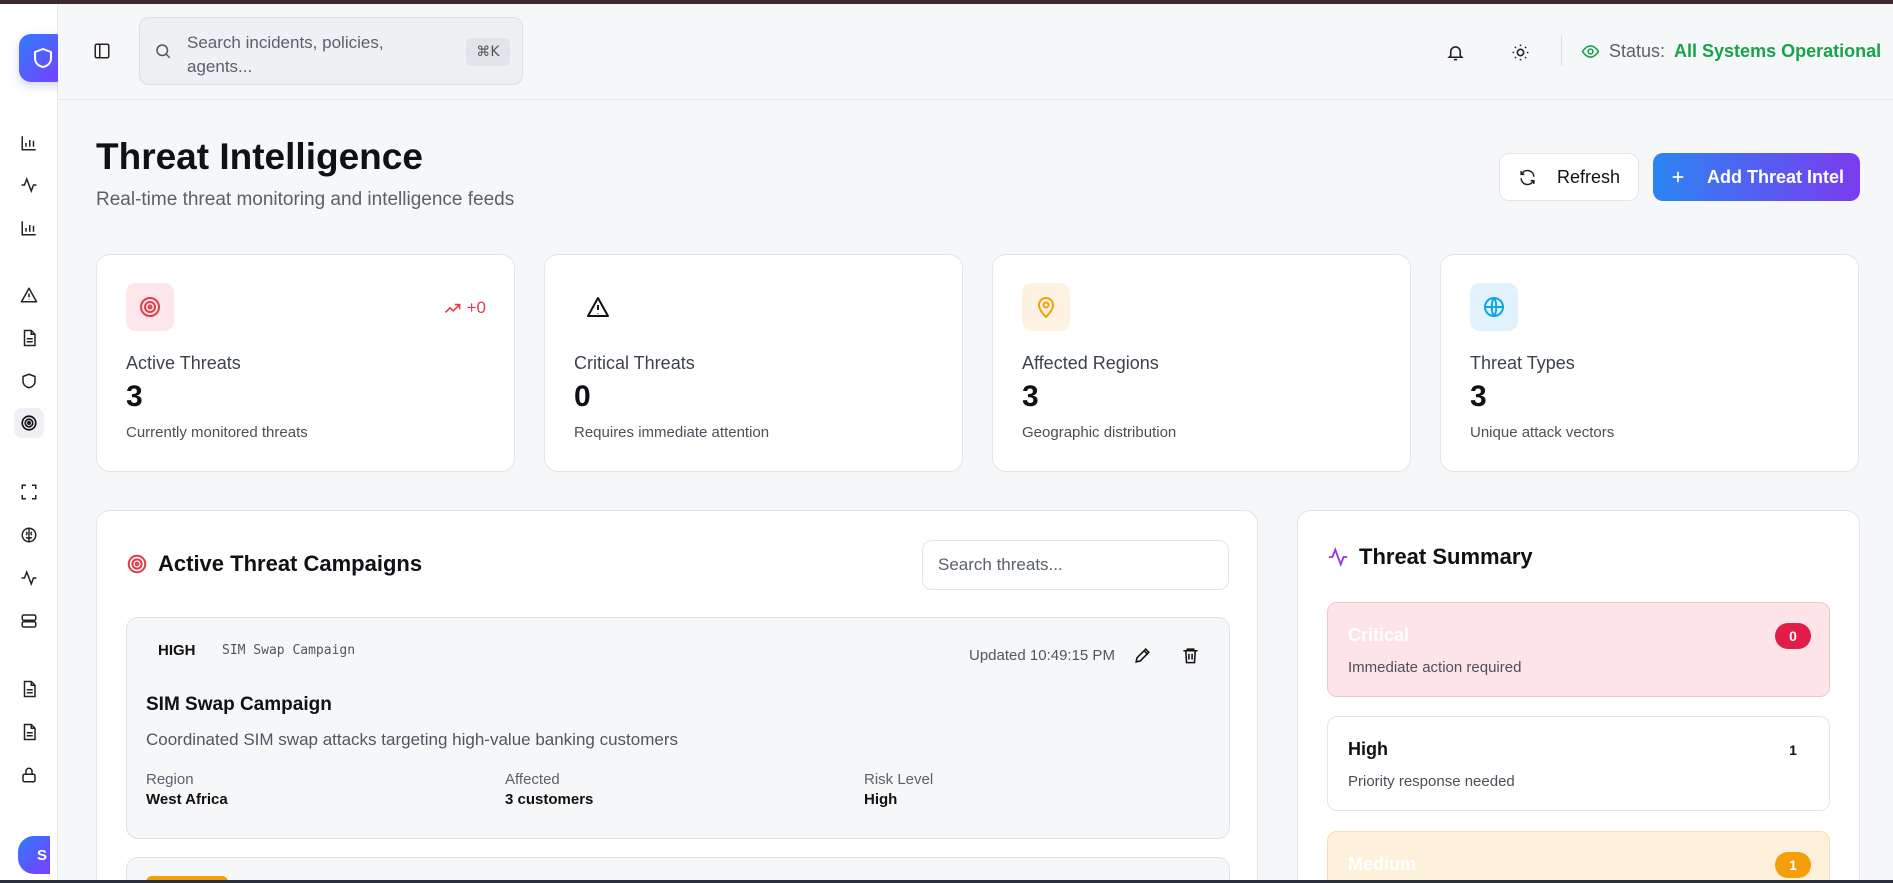  Describe the element at coordinates (488, 52) in the screenshot. I see `search-shortcut-badge: ⌘K` at that location.